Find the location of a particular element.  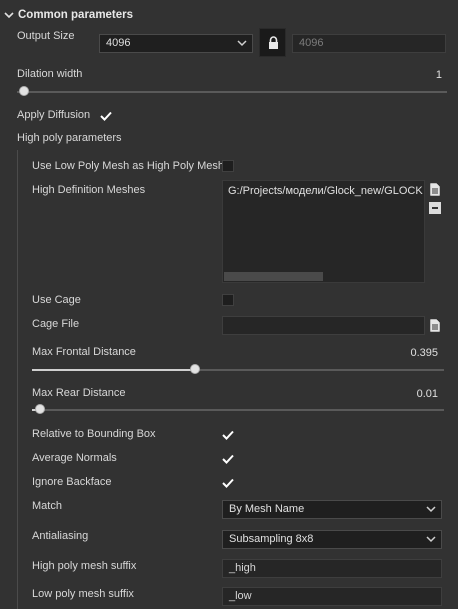

lock-button is located at coordinates (272, 42).